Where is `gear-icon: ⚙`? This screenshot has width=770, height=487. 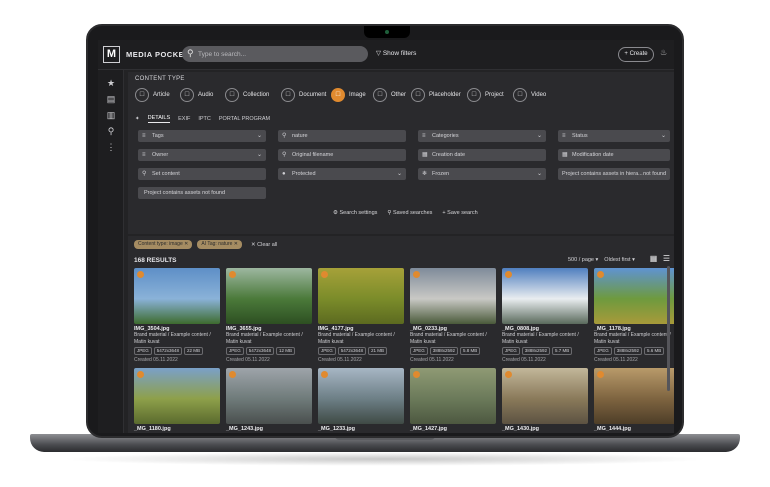 gear-icon: ⚙ is located at coordinates (335, 213).